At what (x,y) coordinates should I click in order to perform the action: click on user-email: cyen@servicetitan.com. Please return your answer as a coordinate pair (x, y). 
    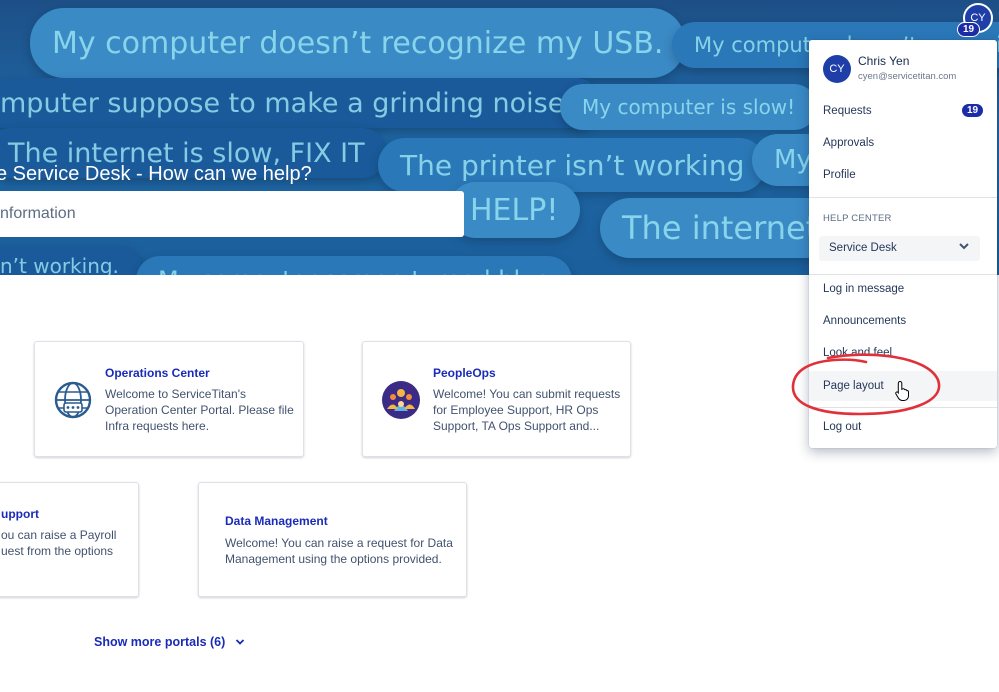
    Looking at the image, I should click on (907, 76).